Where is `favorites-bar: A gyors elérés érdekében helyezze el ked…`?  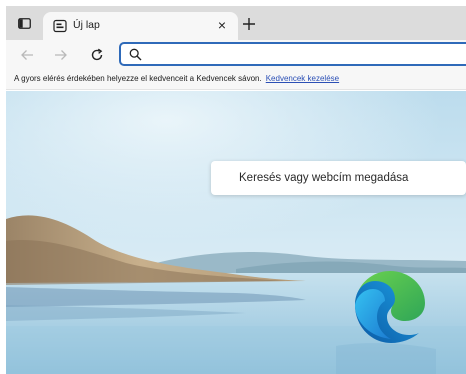 favorites-bar: A gyors elérés érdekében helyezze el ked… is located at coordinates (236, 80).